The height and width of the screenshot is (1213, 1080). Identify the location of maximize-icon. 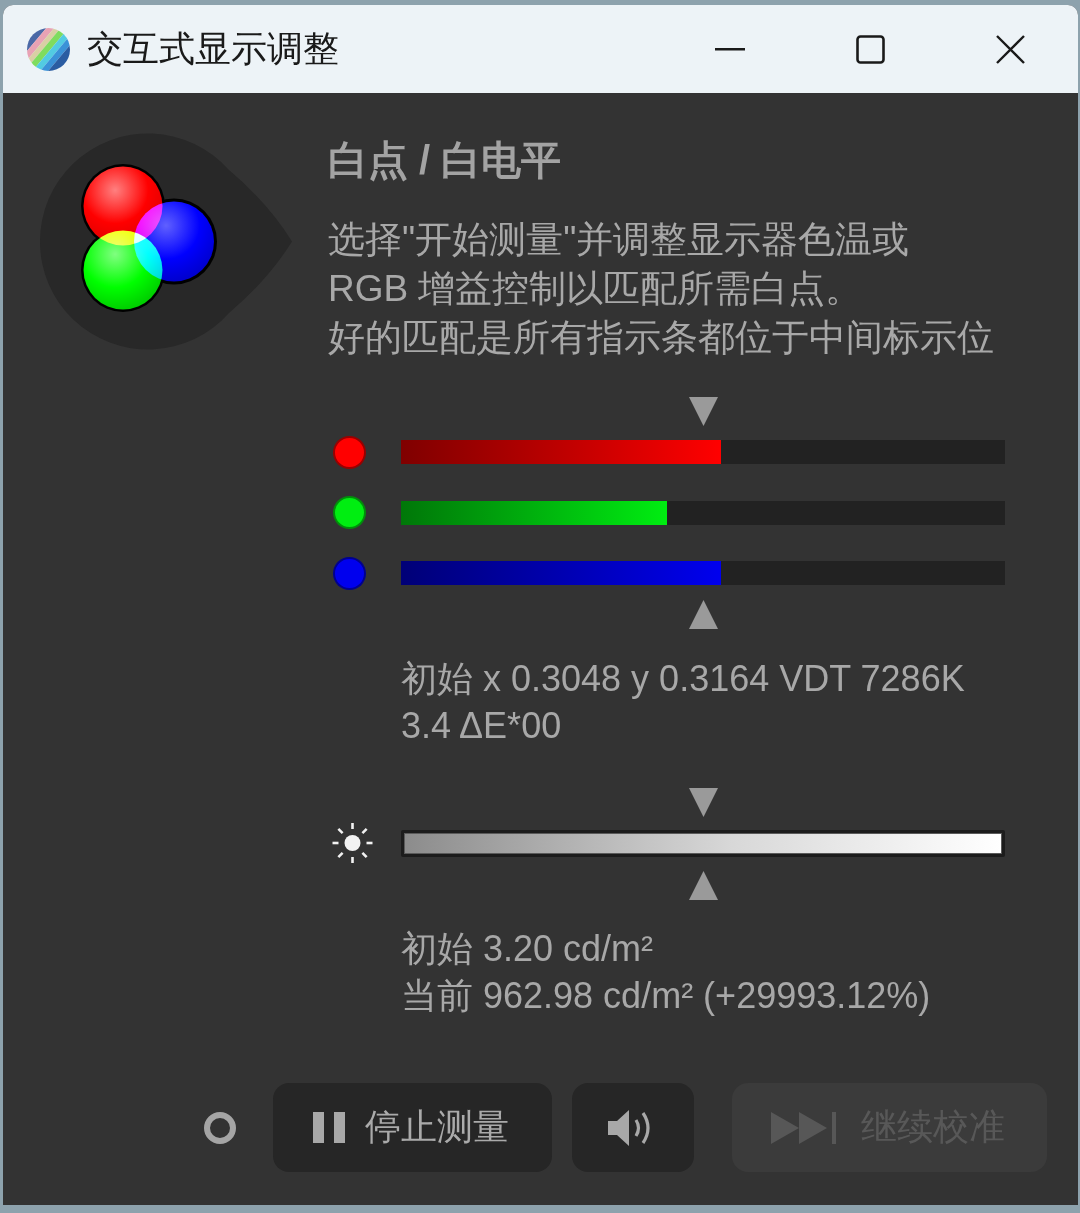
(870, 49).